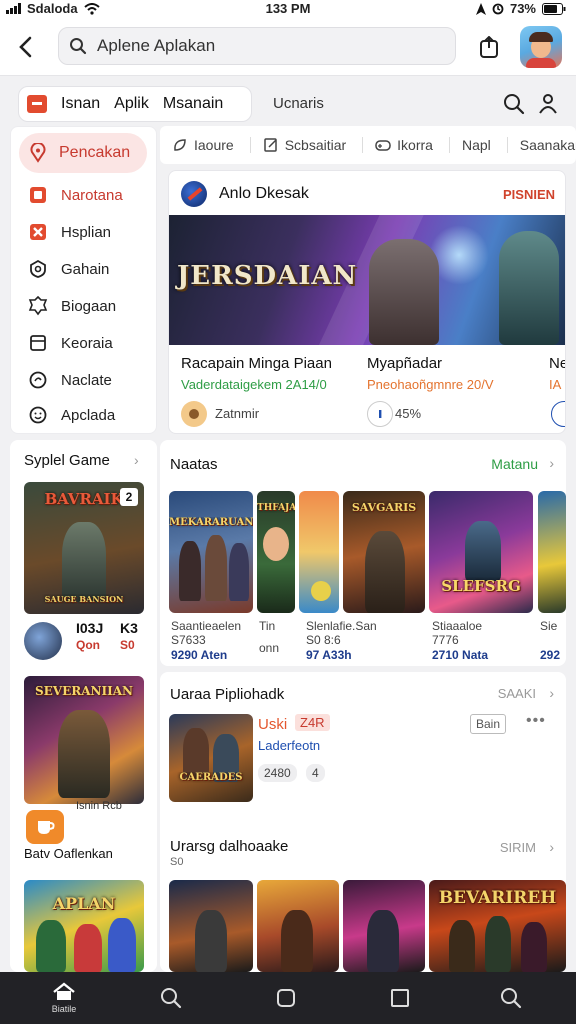 This screenshot has width=576, height=1024. What do you see at coordinates (80, 104) in the screenshot?
I see `category-tab-1: Isnan` at bounding box center [80, 104].